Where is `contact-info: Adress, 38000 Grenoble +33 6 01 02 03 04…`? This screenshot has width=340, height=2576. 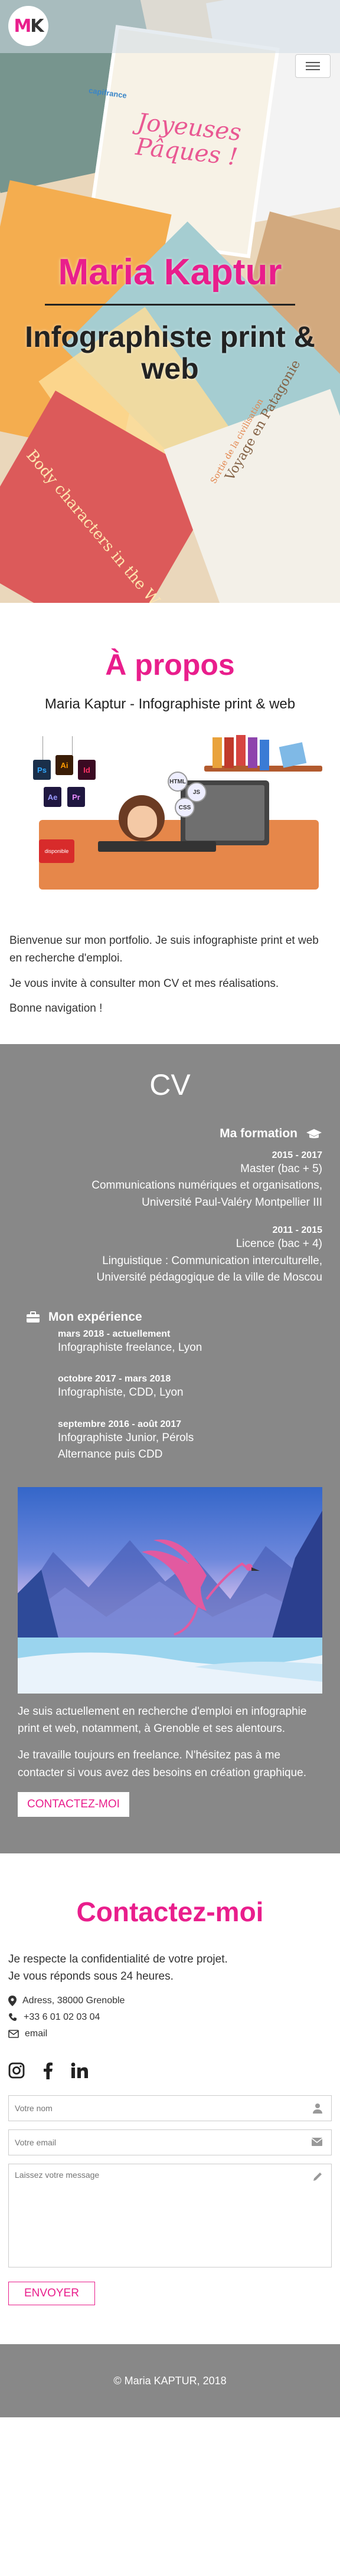 contact-info: Adress, 38000 Grenoble +33 6 01 02 03 04… is located at coordinates (170, 2017).